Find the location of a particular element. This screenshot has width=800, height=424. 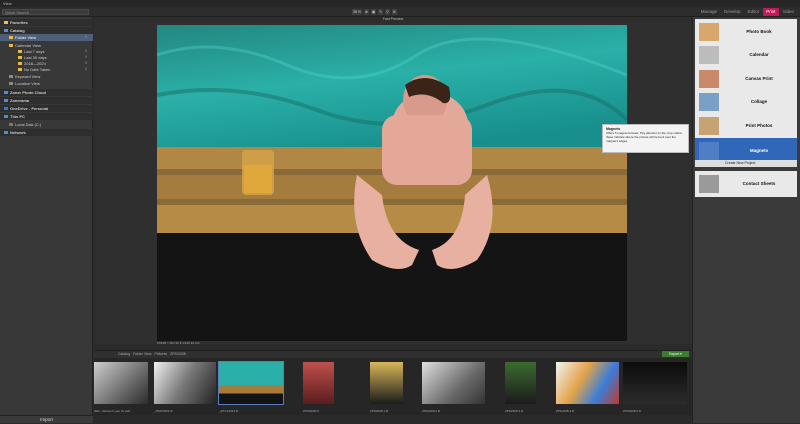

sidebar-item-label: No Date Taken is located at coordinates (37, 69).